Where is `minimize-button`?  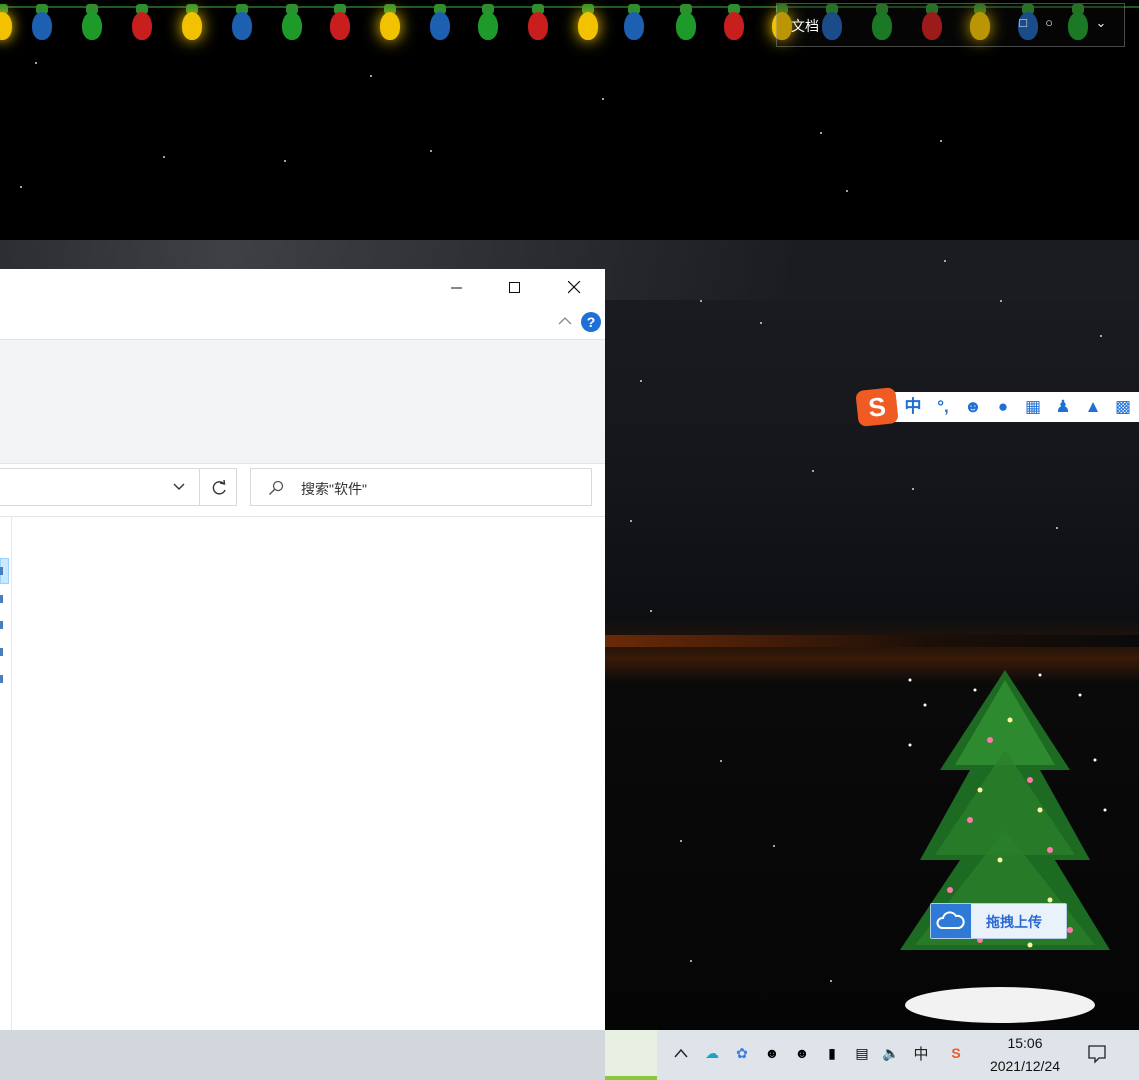 minimize-button is located at coordinates (457, 287).